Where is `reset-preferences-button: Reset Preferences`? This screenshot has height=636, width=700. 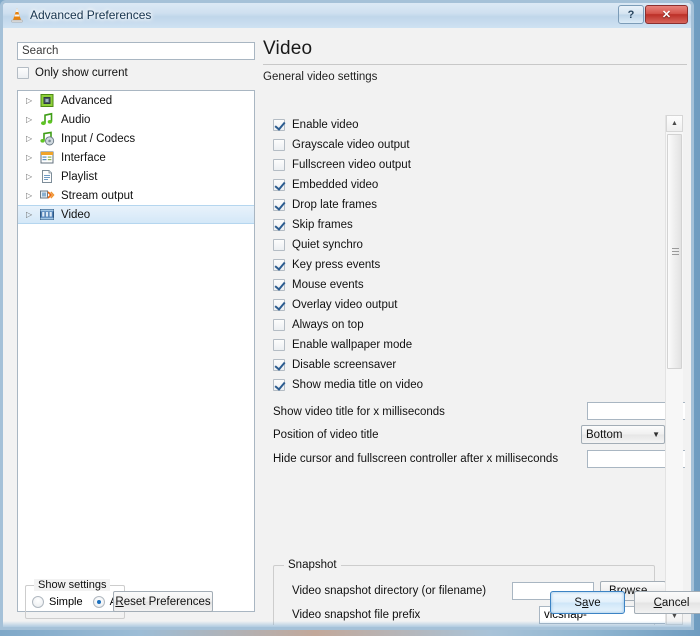 reset-preferences-button: Reset Preferences is located at coordinates (163, 601).